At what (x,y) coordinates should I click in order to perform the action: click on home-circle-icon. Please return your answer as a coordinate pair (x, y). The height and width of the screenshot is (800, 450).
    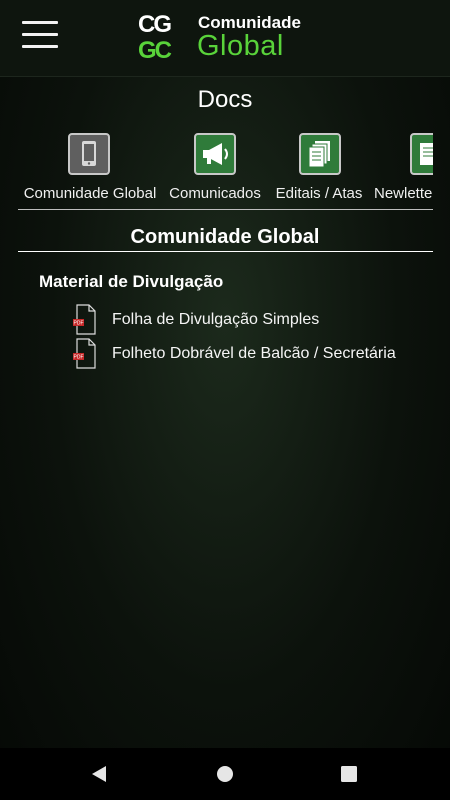
    Looking at the image, I should click on (225, 774).